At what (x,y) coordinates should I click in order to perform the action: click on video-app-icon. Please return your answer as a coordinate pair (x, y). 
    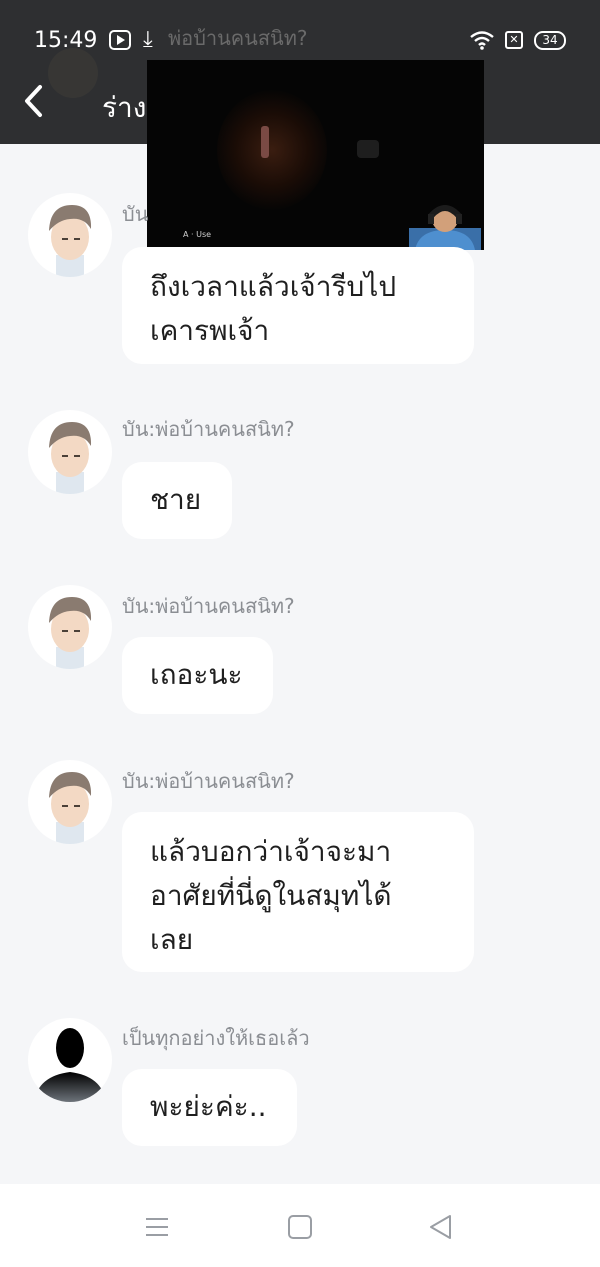
    Looking at the image, I should click on (120, 40).